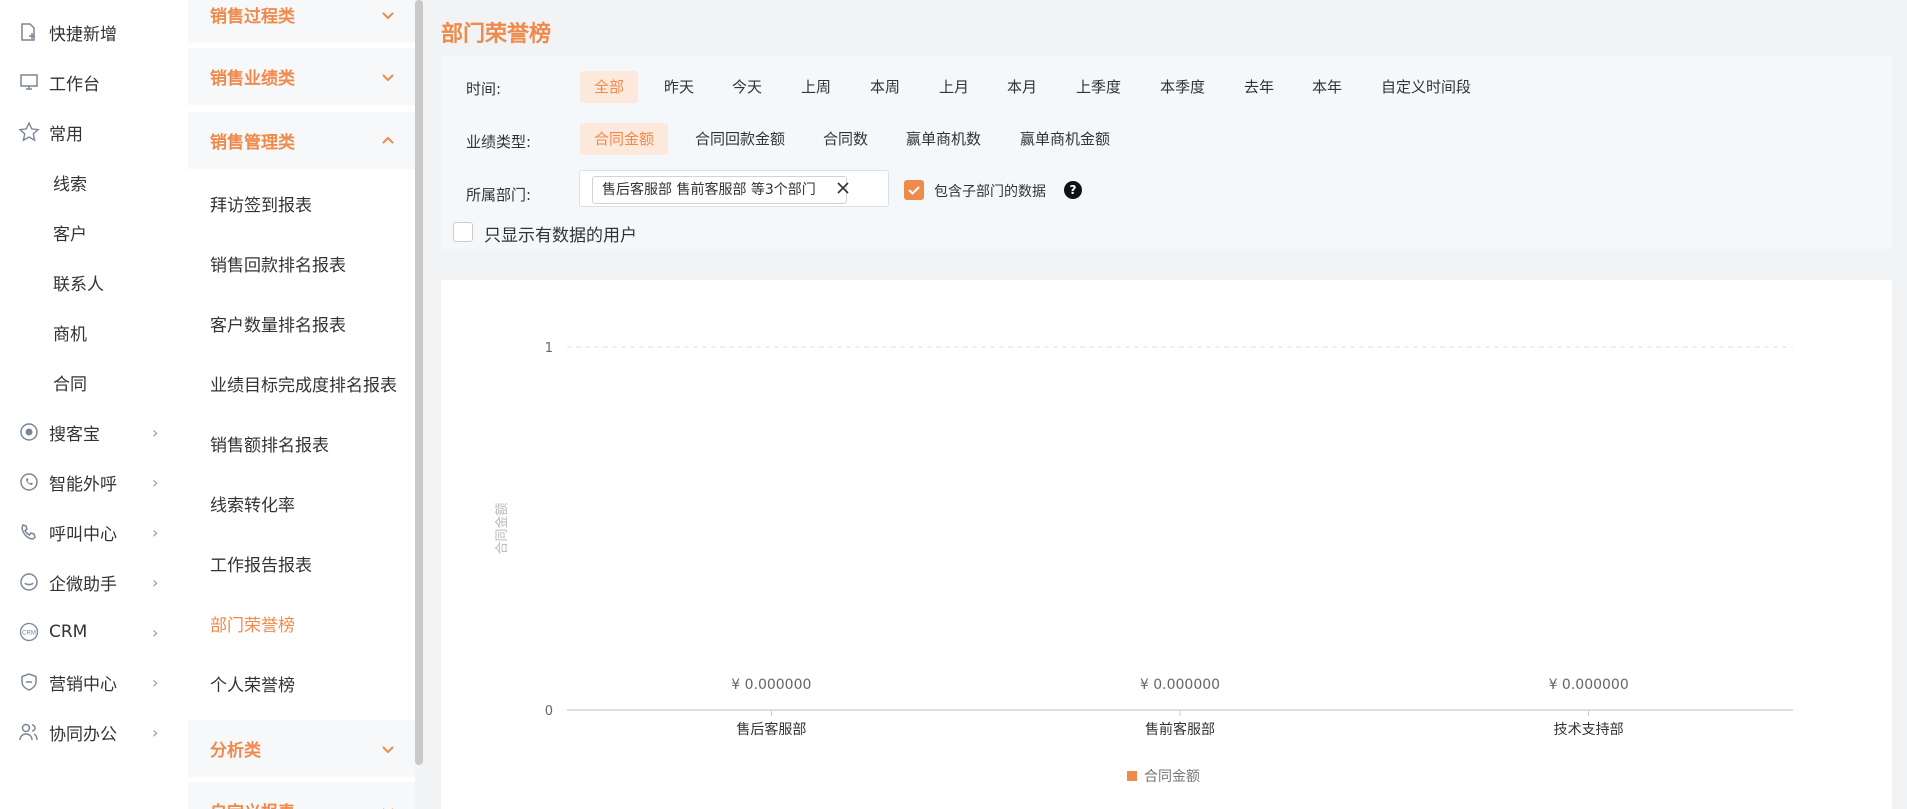  Describe the element at coordinates (235, 751) in the screenshot. I see `category-label: 分析类` at that location.